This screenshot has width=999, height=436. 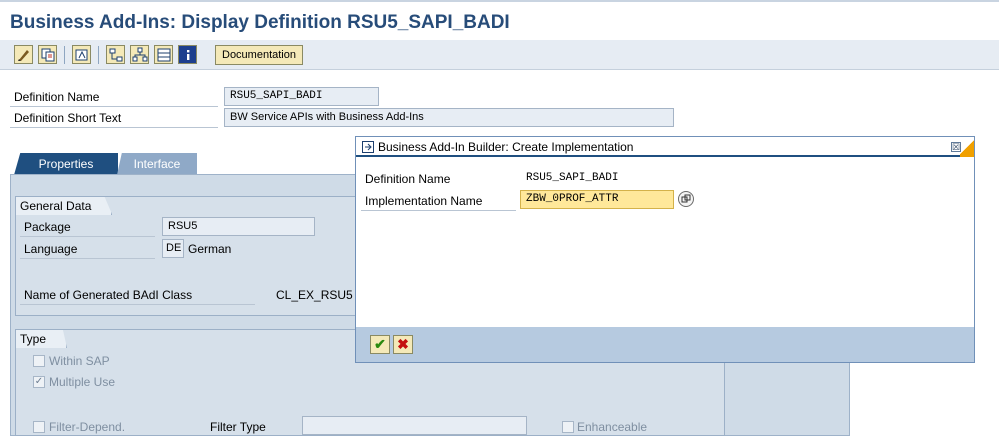 I want to click on copy-icon, so click(x=47, y=54).